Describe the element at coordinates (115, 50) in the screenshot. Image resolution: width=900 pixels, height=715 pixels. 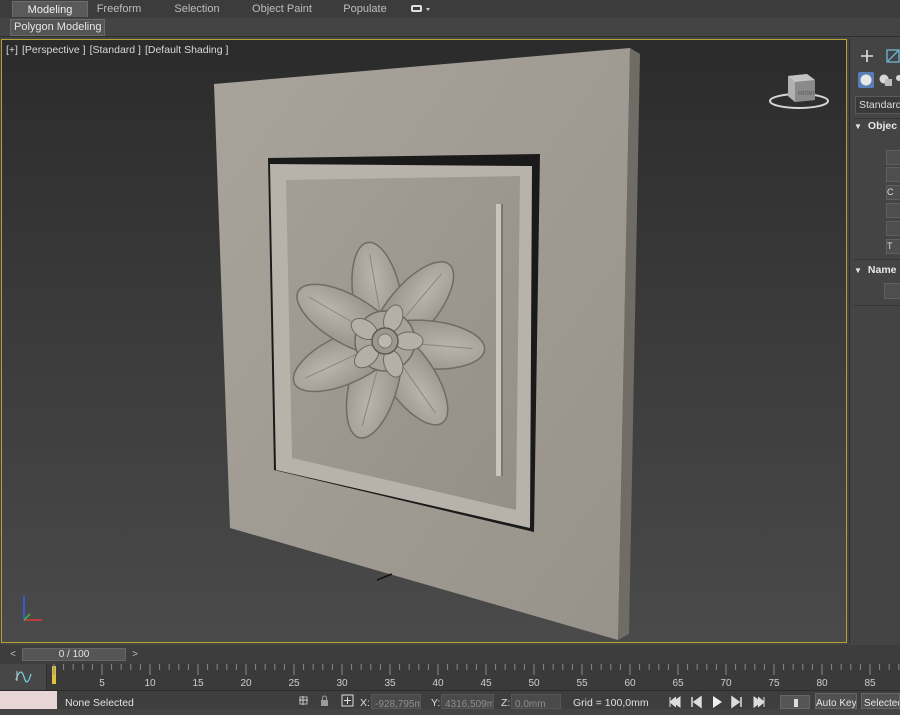
I see `viewport-standard-menu: [Standard ]` at that location.